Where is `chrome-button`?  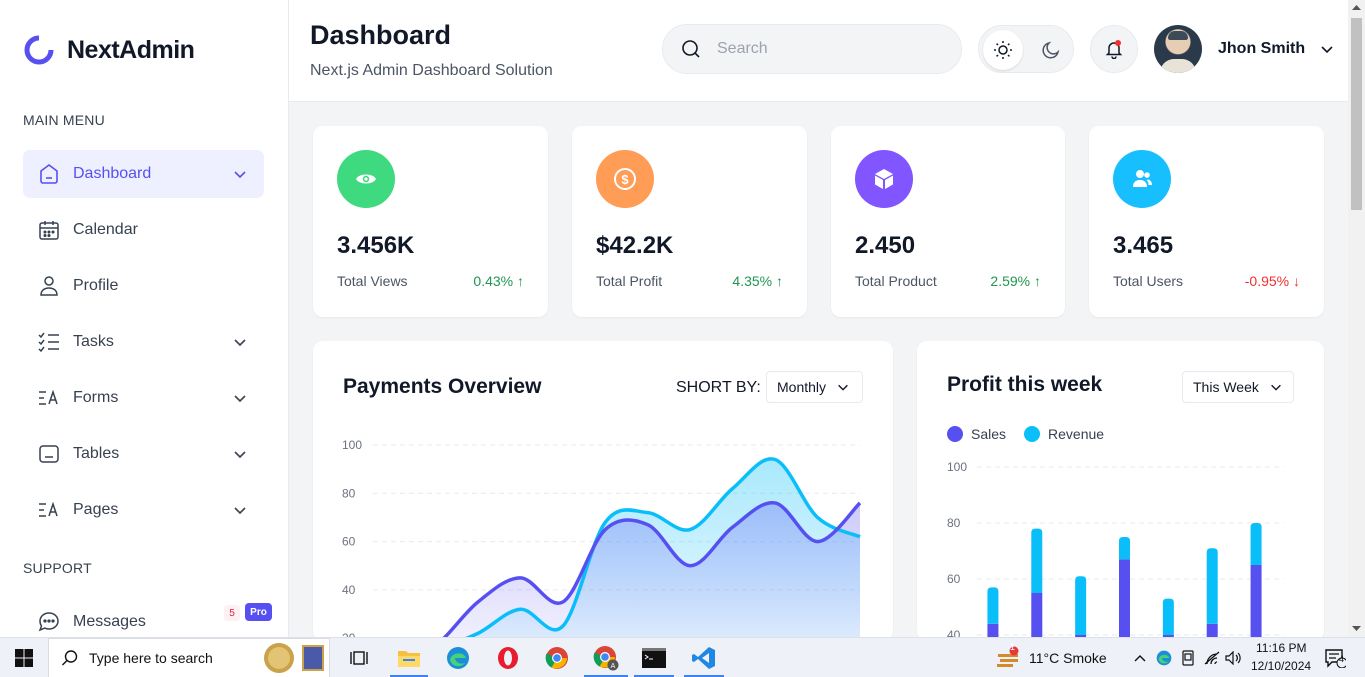
chrome-button is located at coordinates (557, 658).